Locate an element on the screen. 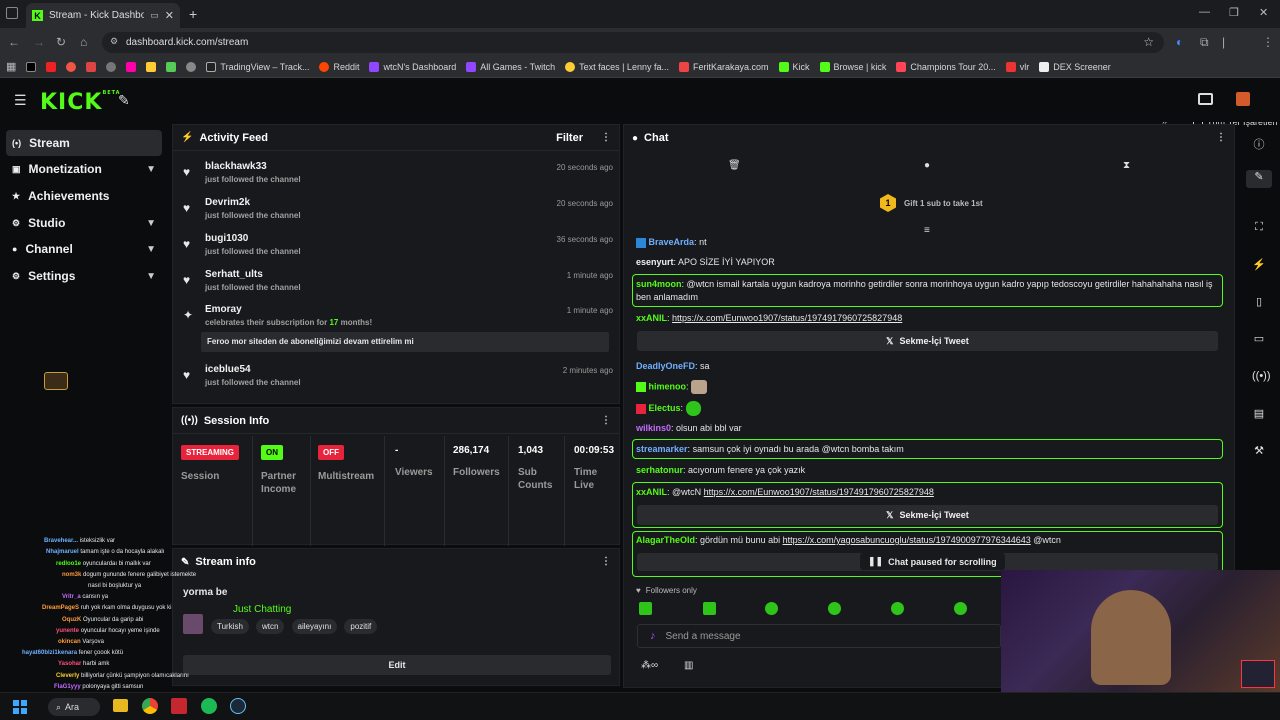 This screenshot has height=720, width=1280. maximize-icon: ❐ is located at coordinates (1234, 12).